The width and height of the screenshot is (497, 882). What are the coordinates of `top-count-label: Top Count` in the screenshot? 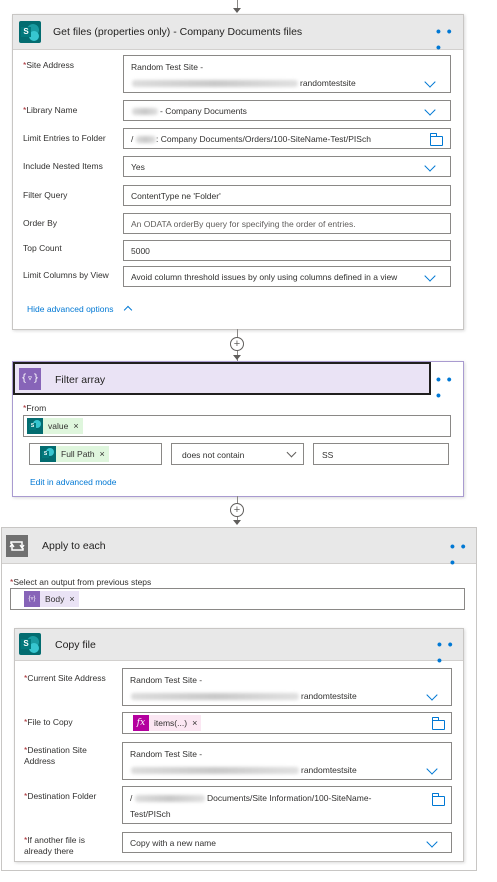 It's located at (42, 248).